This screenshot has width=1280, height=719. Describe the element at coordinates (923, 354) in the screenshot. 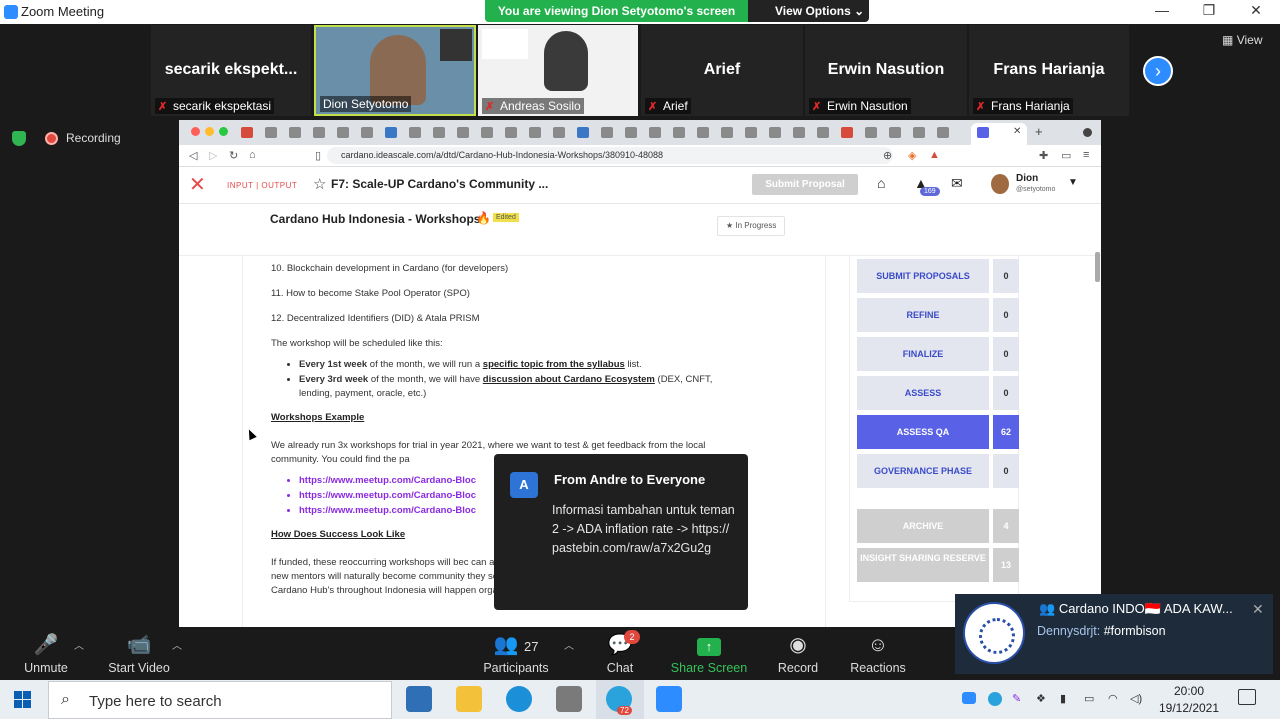

I see `stage-finalize: FINALIZE` at that location.